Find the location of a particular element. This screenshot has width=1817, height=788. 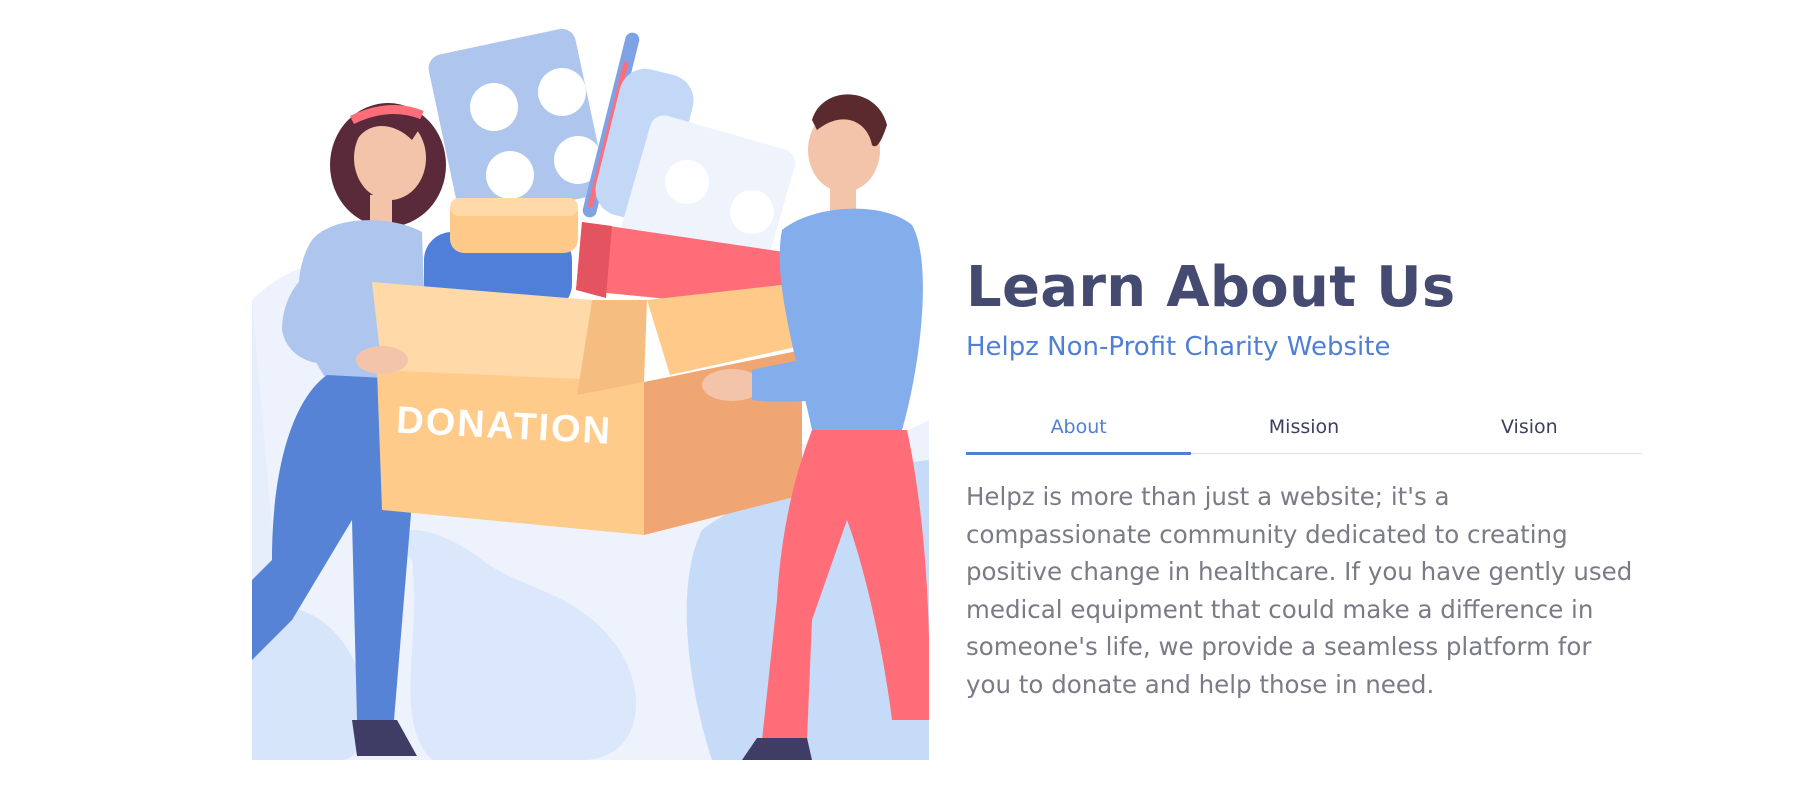

tab-vision: Vision is located at coordinates (1529, 429).